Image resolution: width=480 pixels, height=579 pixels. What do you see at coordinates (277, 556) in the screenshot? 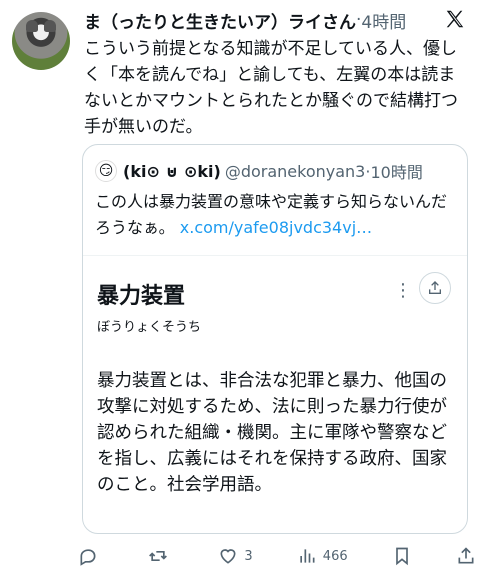
I see `post-action-bar: 3 466` at bounding box center [277, 556].